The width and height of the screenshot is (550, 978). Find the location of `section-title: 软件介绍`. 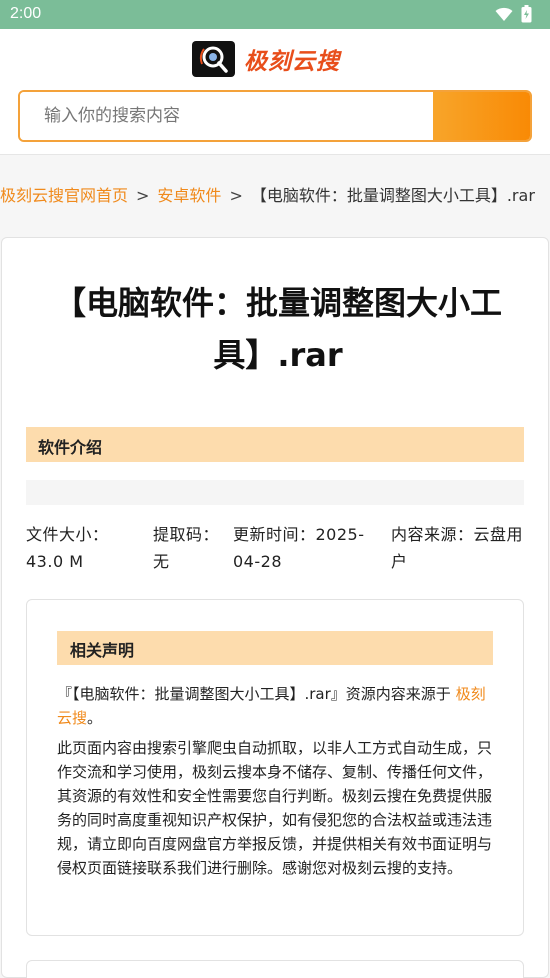

section-title: 软件介绍 is located at coordinates (70, 447).